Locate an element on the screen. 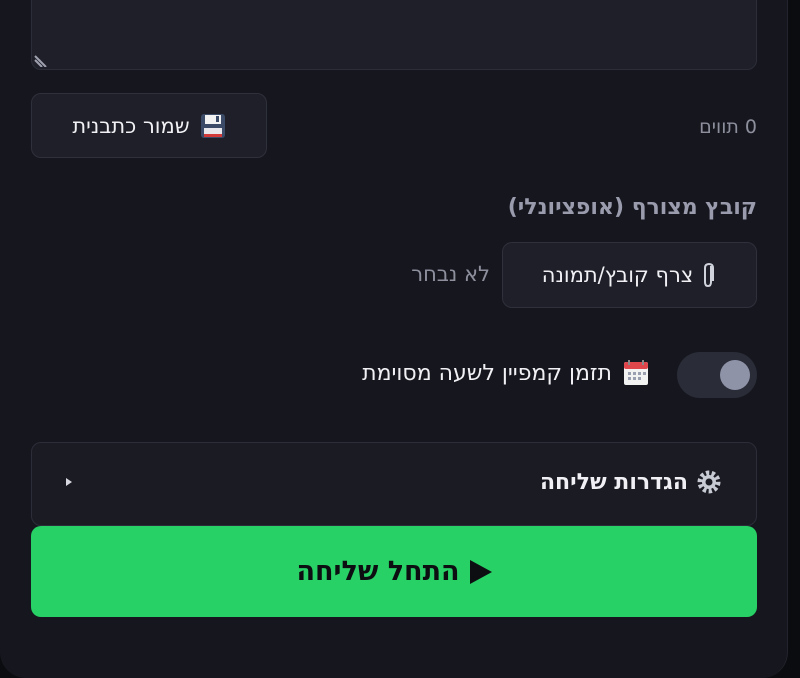 The height and width of the screenshot is (678, 800). save-template-label: שמור כתבנית is located at coordinates (131, 125).